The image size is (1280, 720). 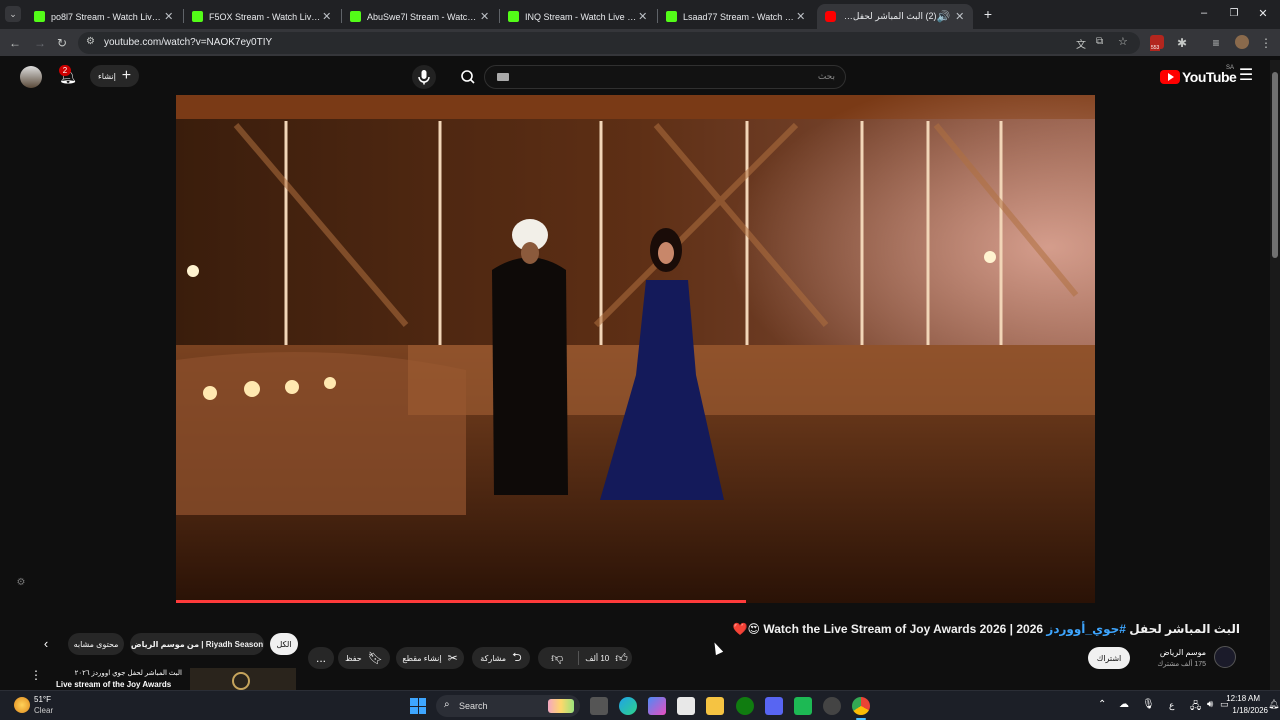 I want to click on keyboard-icon, so click(x=503, y=77).